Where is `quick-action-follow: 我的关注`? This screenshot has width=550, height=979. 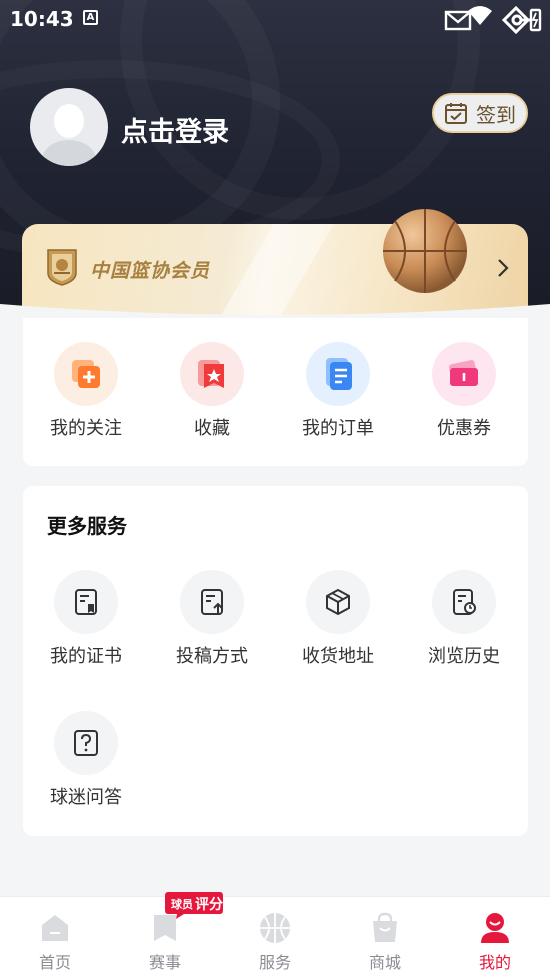 quick-action-follow: 我的关注 is located at coordinates (86, 391).